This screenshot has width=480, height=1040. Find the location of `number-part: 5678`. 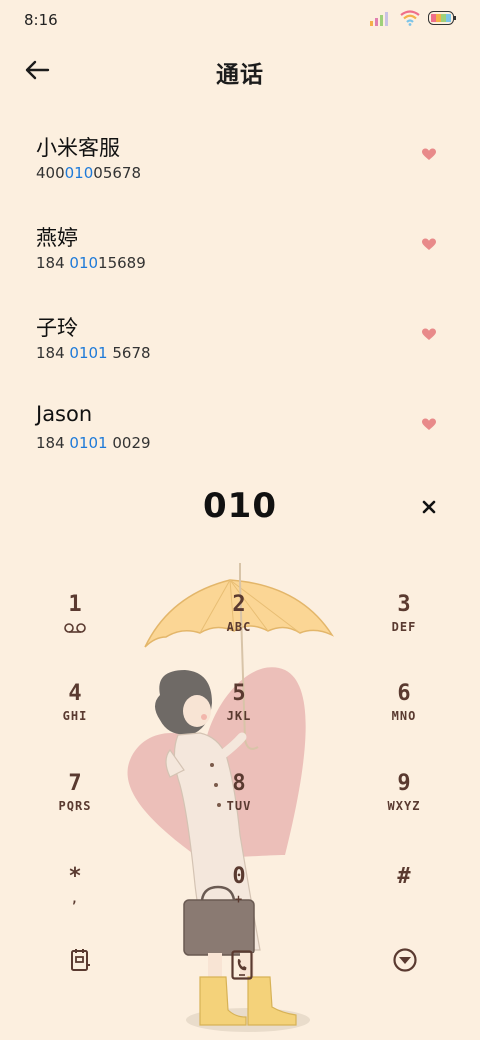

number-part: 5678 is located at coordinates (129, 353).